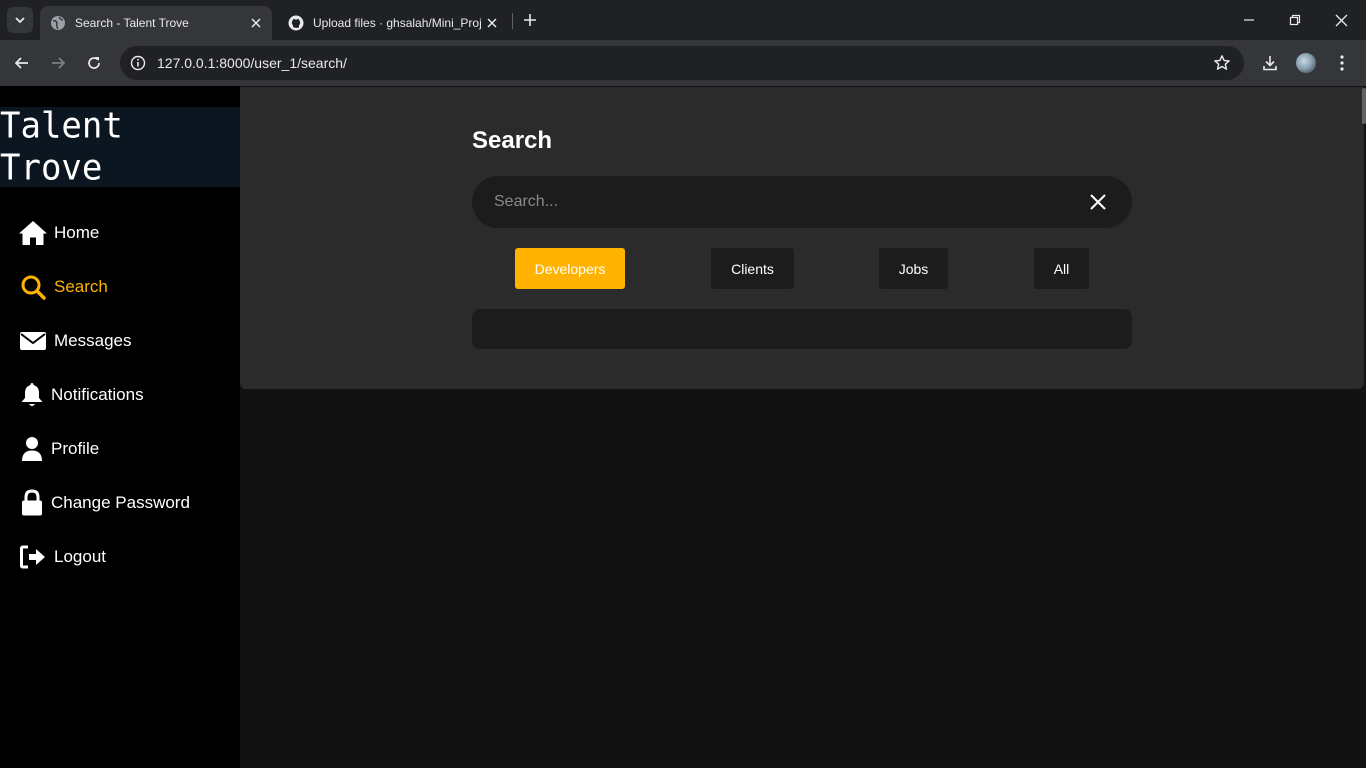 This screenshot has height=768, width=1366. I want to click on tab-search-talent-trove: Search - Talent Trove, so click(156, 23).